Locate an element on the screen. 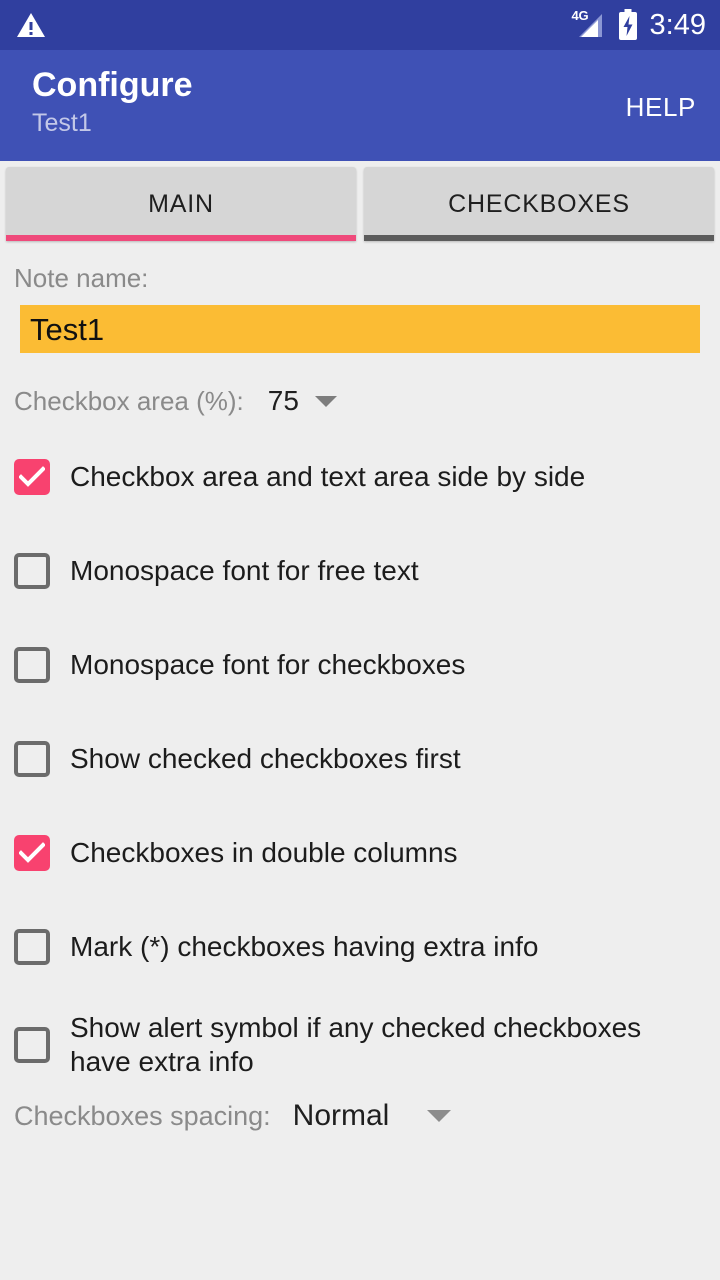 The width and height of the screenshot is (720, 1280). help-button: HELP is located at coordinates (661, 107).